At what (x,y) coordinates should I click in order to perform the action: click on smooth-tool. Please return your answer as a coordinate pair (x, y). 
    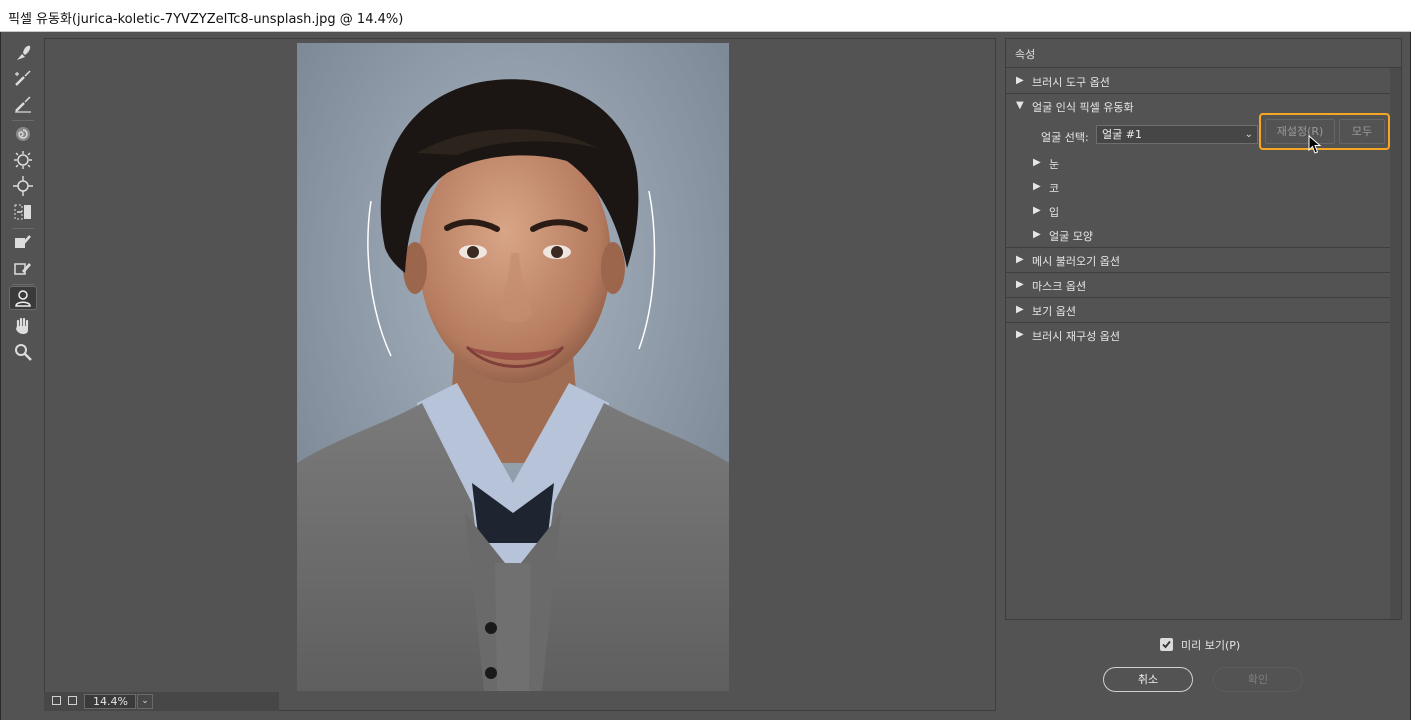
    Looking at the image, I should click on (23, 104).